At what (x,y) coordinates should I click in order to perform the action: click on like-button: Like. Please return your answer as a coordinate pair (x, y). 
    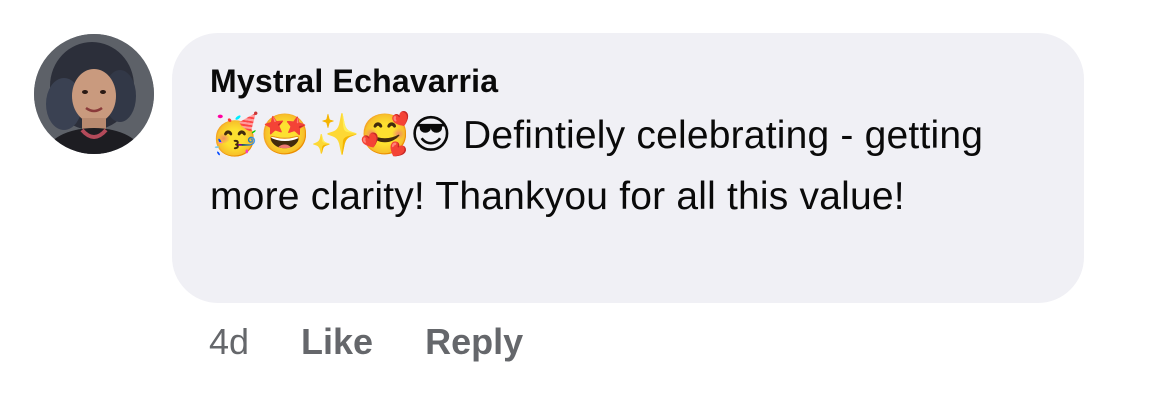
    Looking at the image, I should click on (337, 342).